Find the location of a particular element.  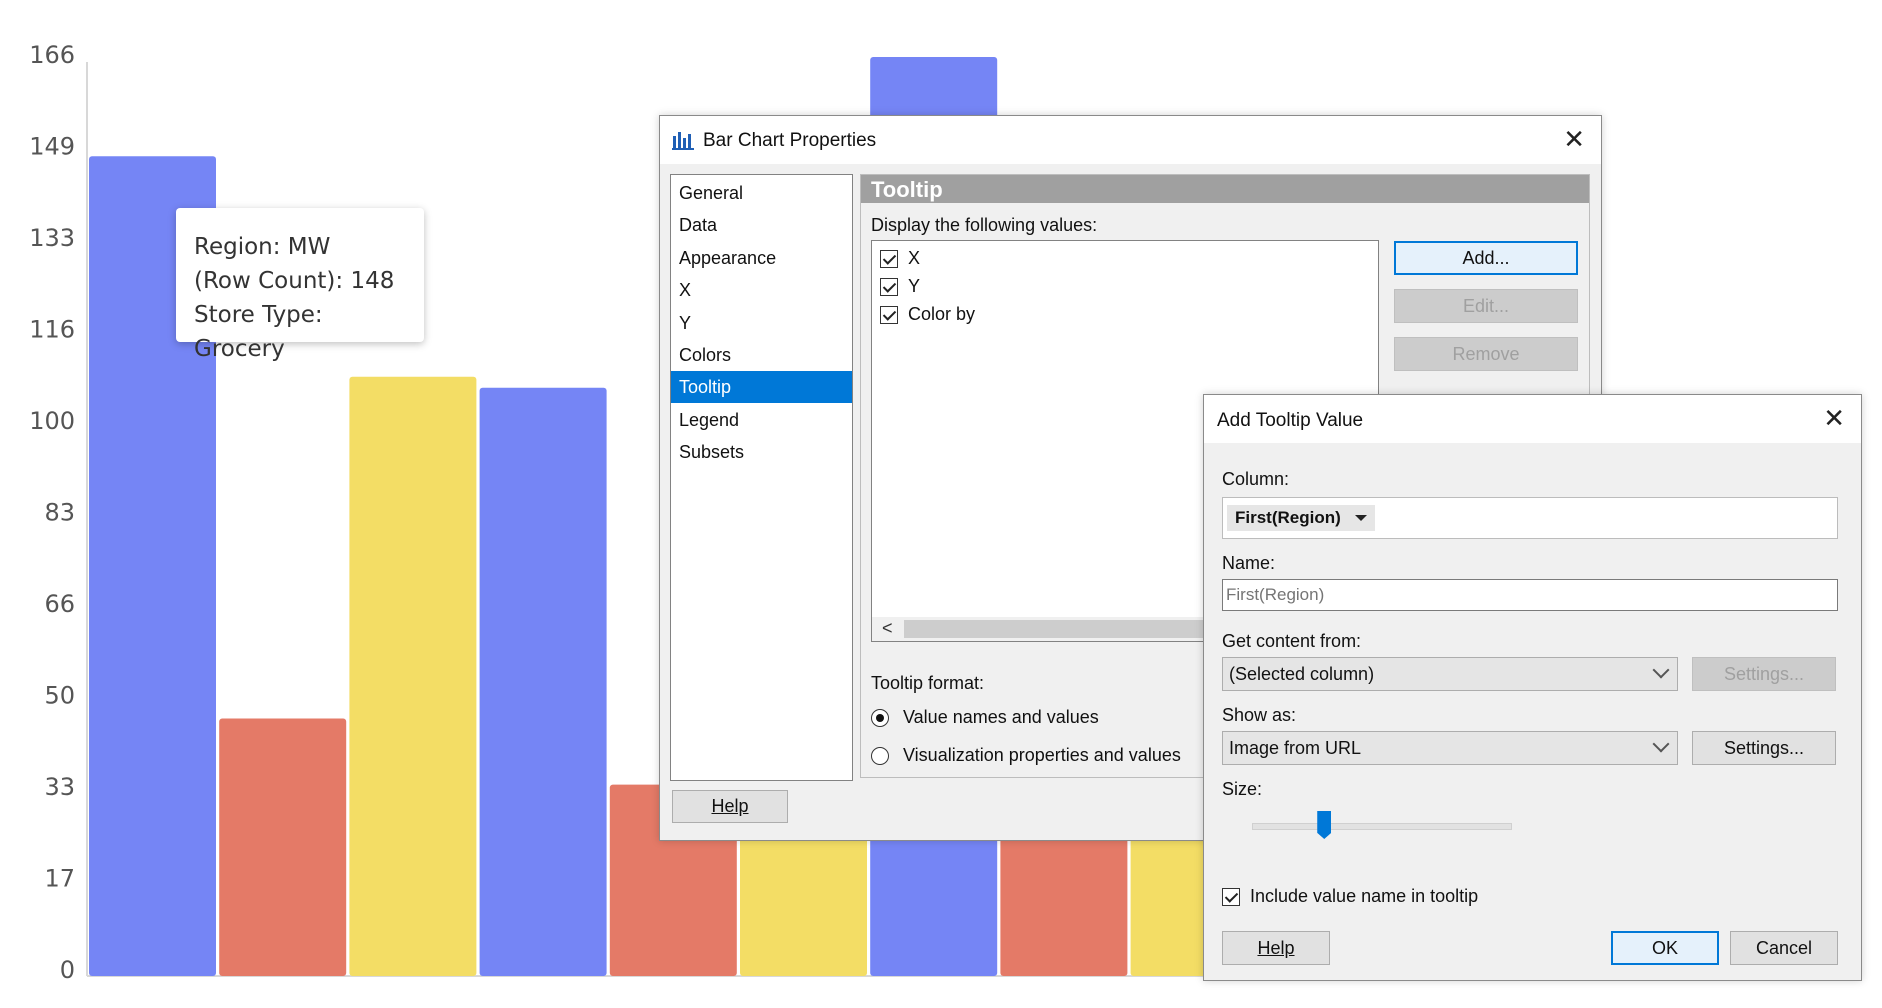

format-option-visualization is located at coordinates (880, 756).